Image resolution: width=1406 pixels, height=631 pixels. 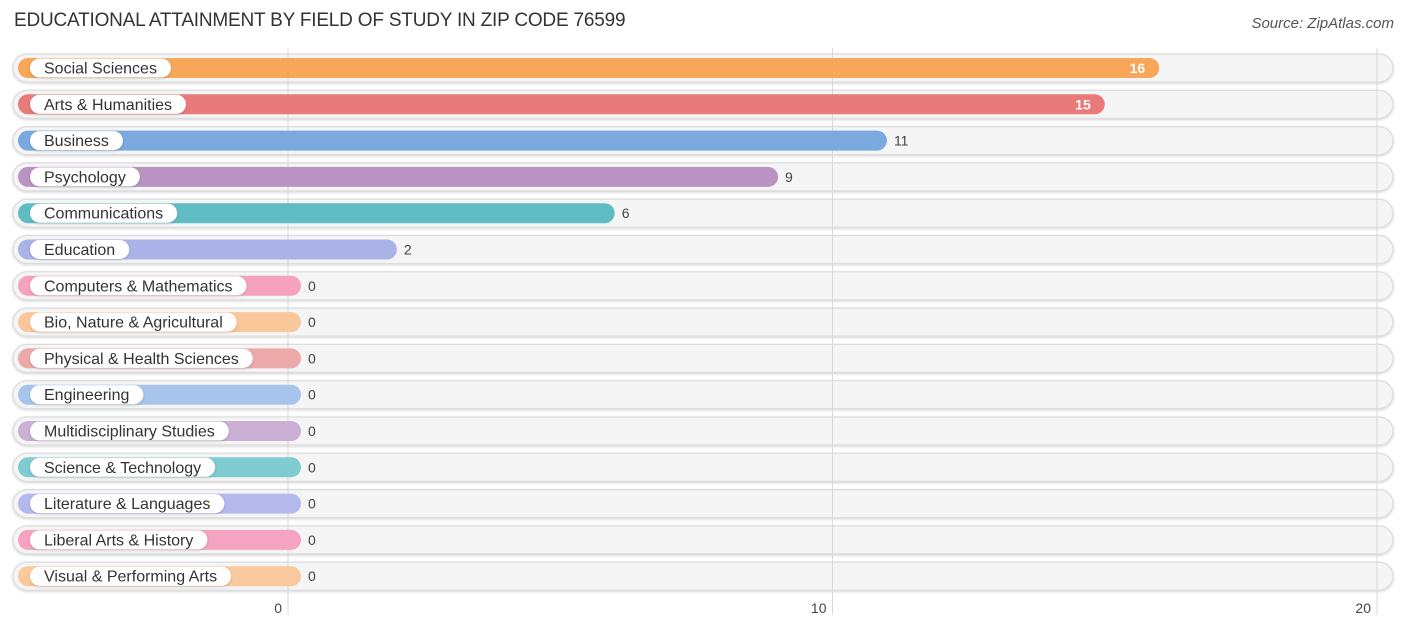 What do you see at coordinates (901, 141) in the screenshot?
I see `value-label: 11` at bounding box center [901, 141].